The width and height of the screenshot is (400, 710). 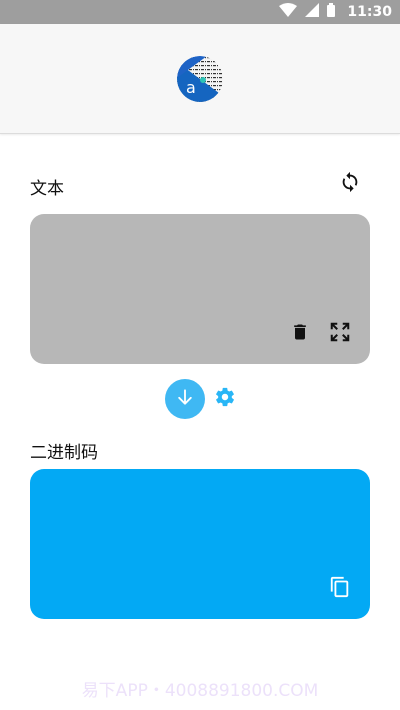 I want to click on copy-button, so click(x=340, y=589).